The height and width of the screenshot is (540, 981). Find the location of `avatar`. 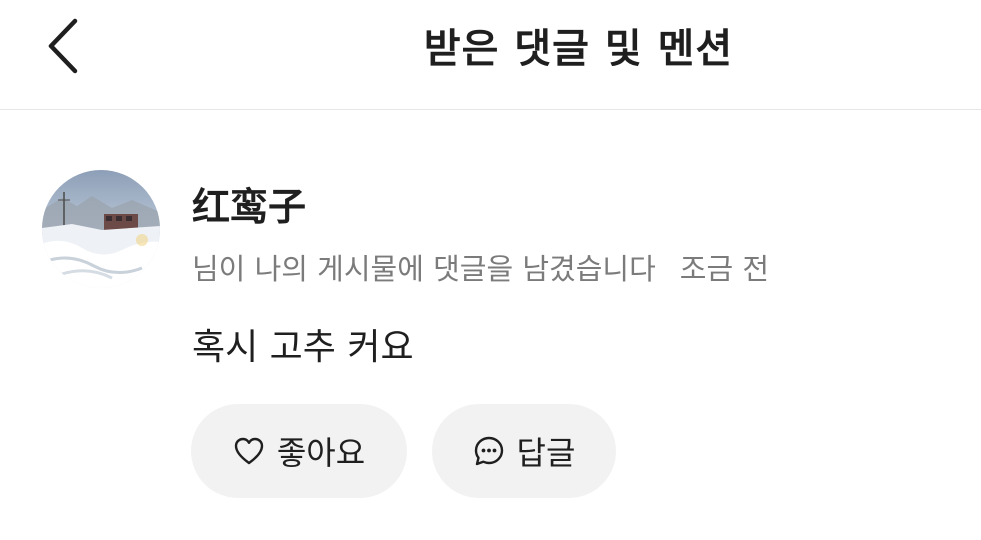

avatar is located at coordinates (101, 229).